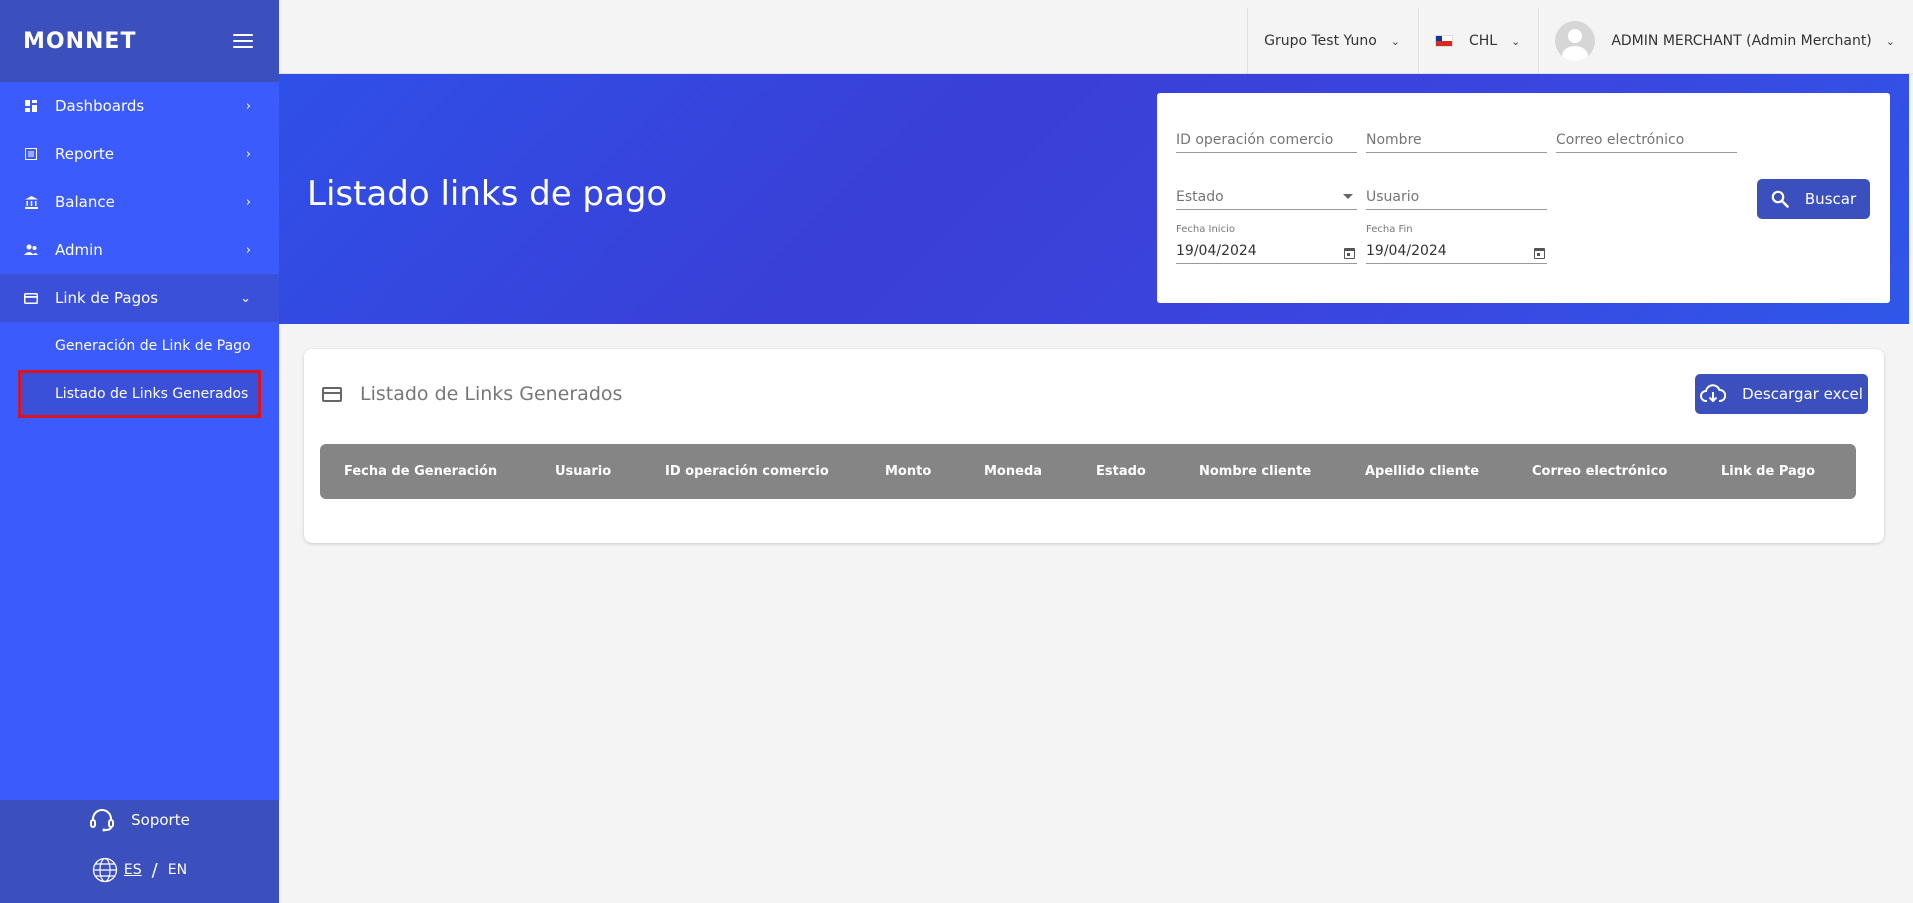 The image size is (1913, 903). What do you see at coordinates (139, 154) in the screenshot?
I see `sidebar-item-reporte: Reporte ›` at bounding box center [139, 154].